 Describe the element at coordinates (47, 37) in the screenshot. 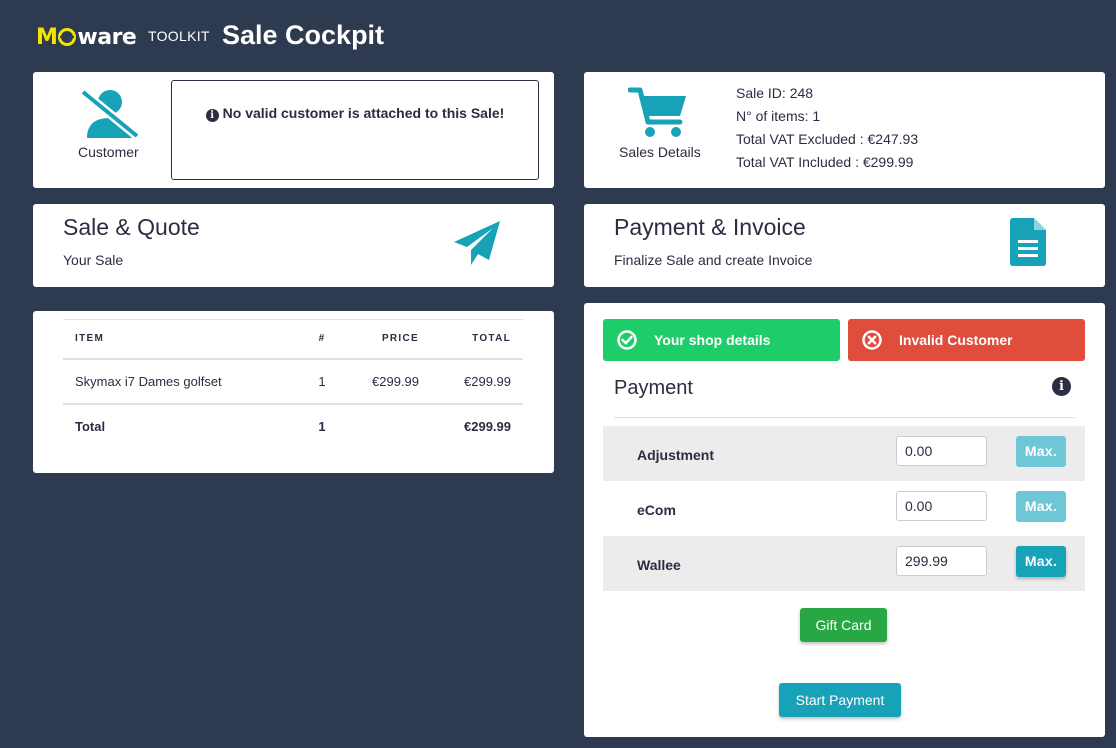

I see `logo-letter-m: M` at that location.